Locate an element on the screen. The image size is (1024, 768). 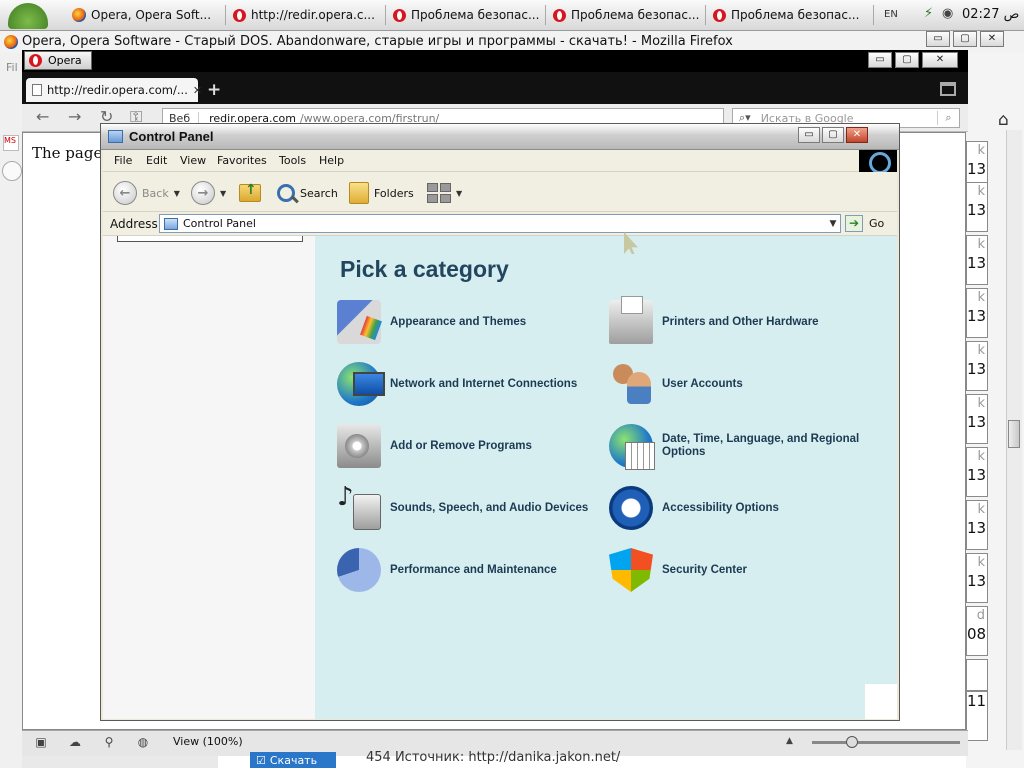
firefox-file-menu: Fil is located at coordinates (12, 67).